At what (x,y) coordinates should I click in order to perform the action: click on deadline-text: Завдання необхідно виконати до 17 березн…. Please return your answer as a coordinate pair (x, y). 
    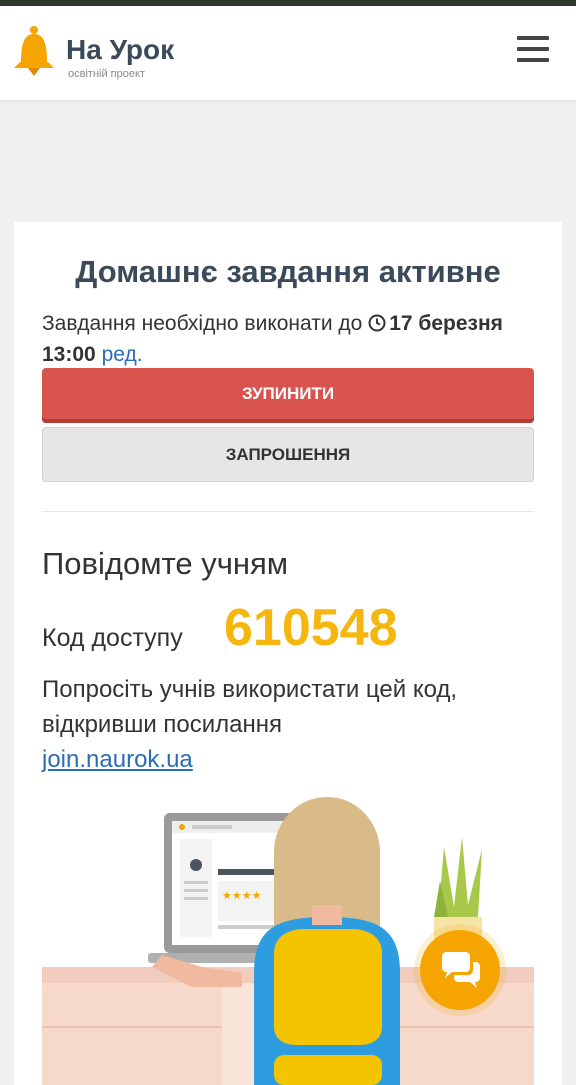
    Looking at the image, I should click on (292, 339).